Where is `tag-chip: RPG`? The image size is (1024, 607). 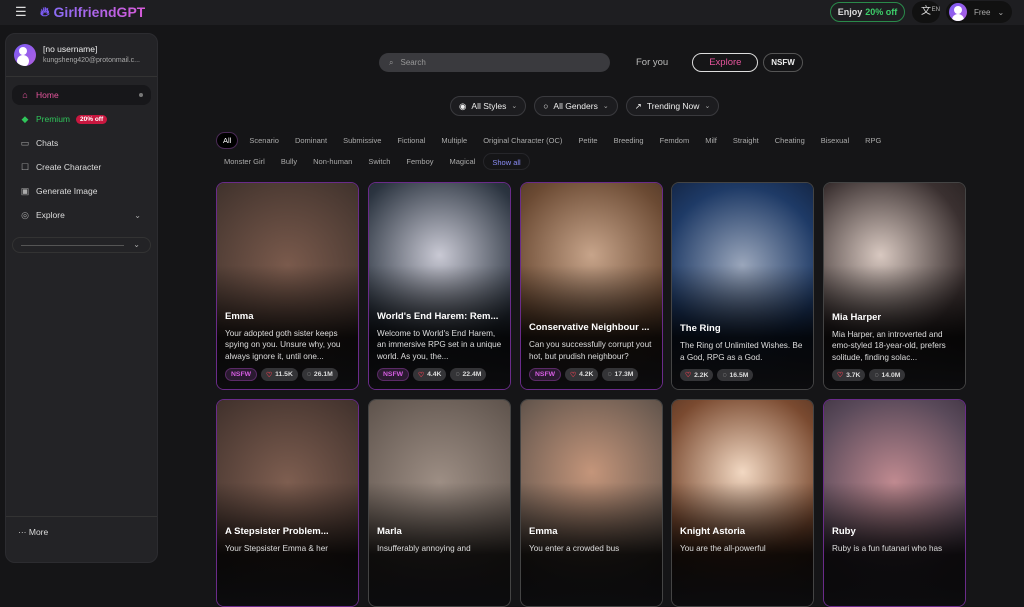 tag-chip: RPG is located at coordinates (873, 140).